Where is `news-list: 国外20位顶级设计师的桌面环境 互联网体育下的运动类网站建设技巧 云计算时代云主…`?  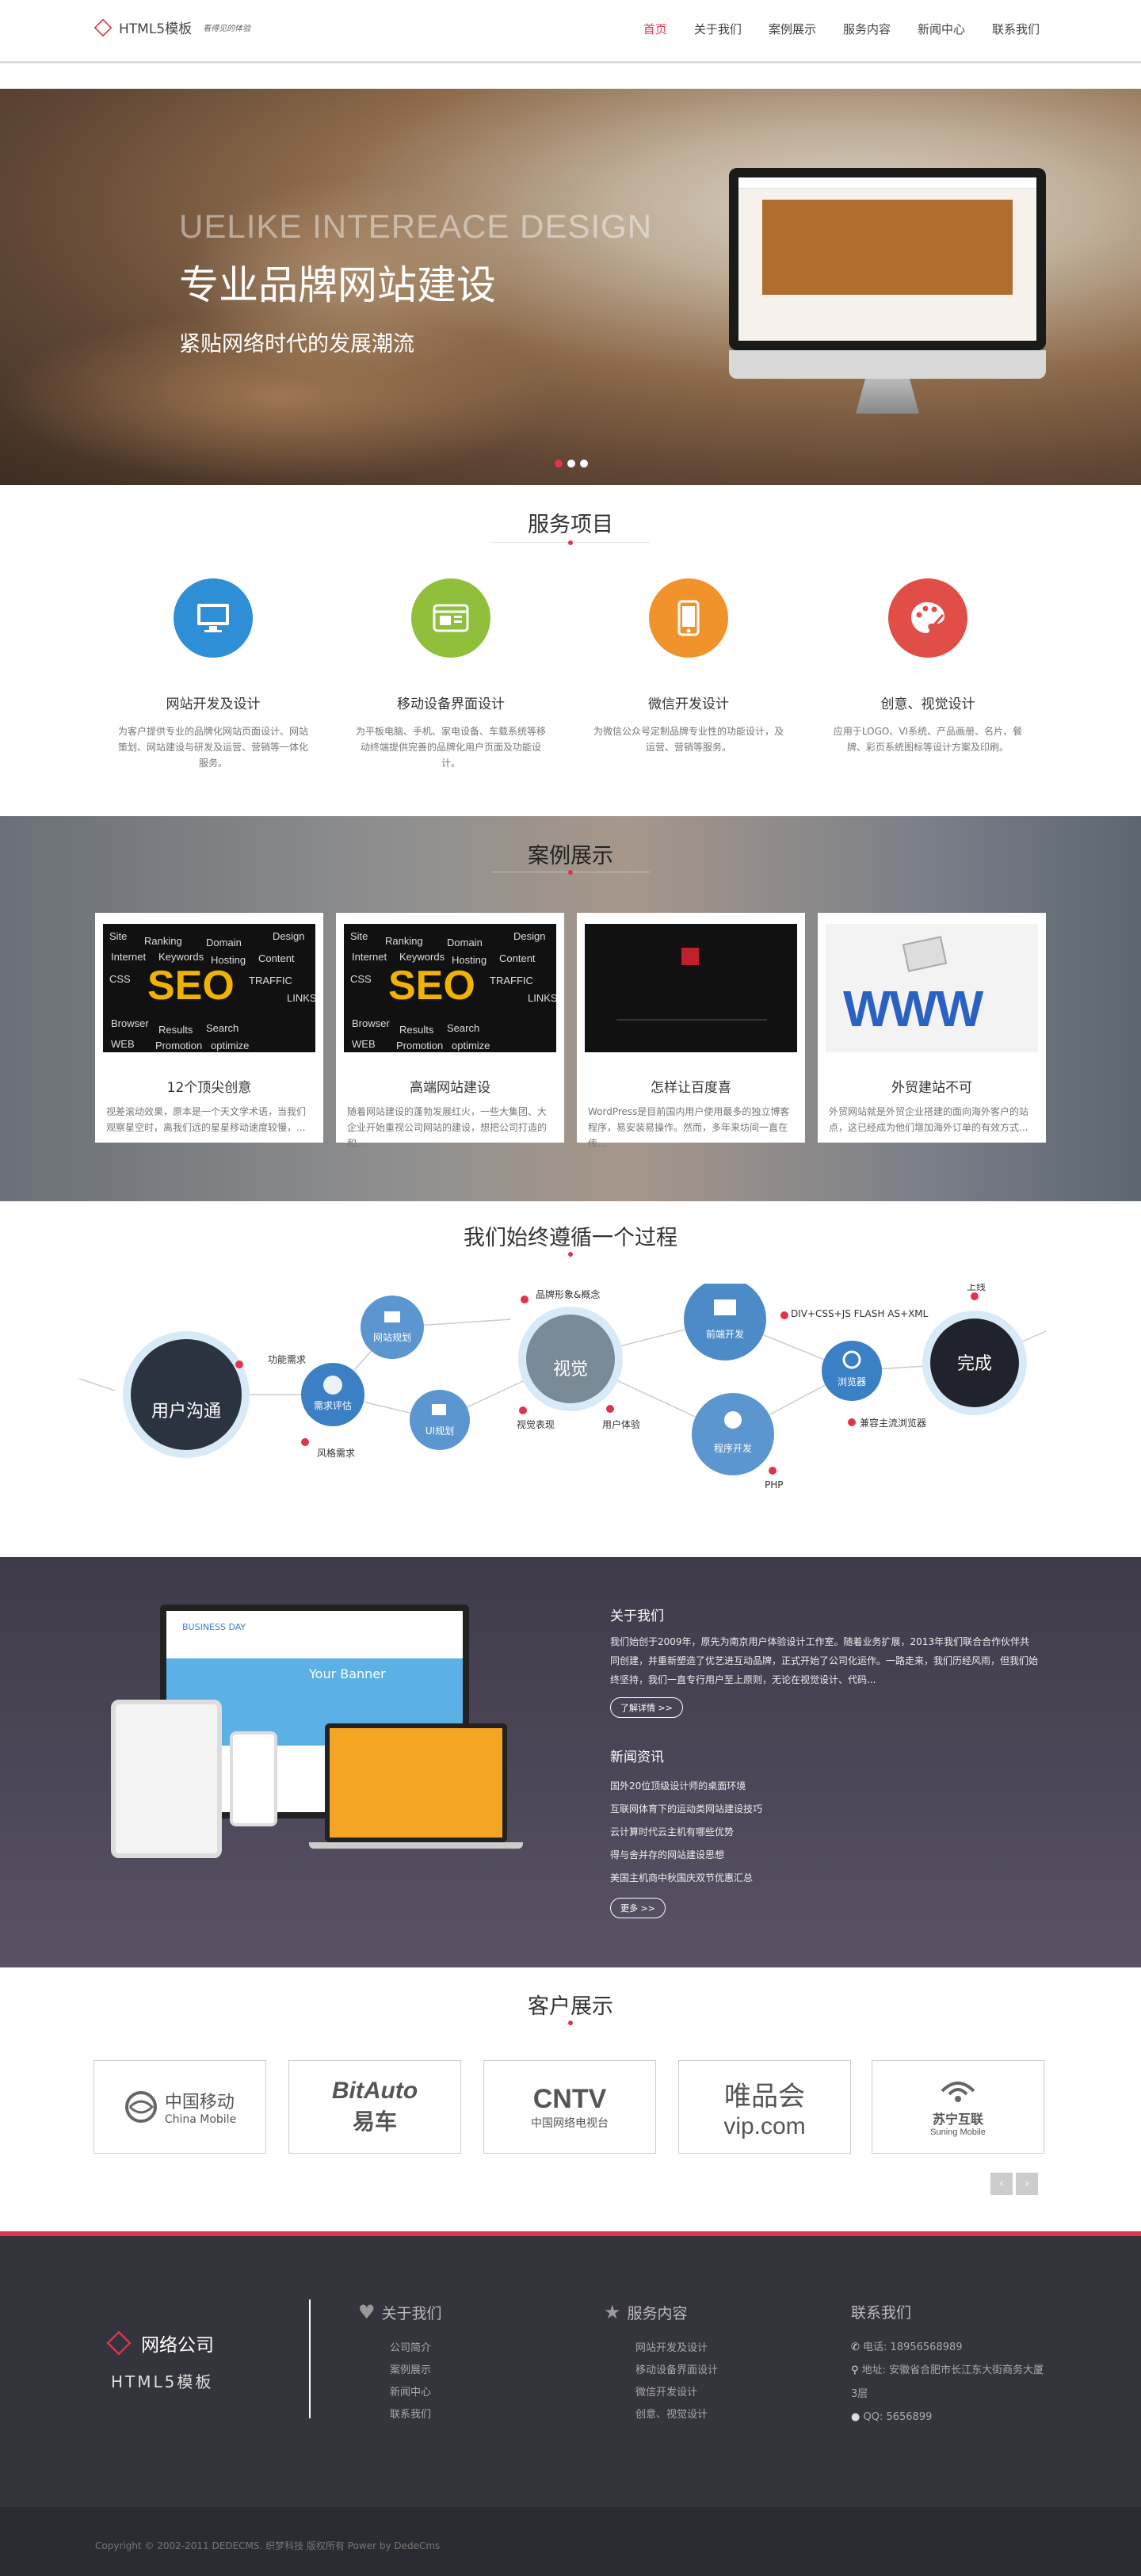 news-list: 国外20位顶级设计师的桌面环境 互联网体育下的运动类网站建设技巧 云计算时代云主… is located at coordinates (686, 1832).